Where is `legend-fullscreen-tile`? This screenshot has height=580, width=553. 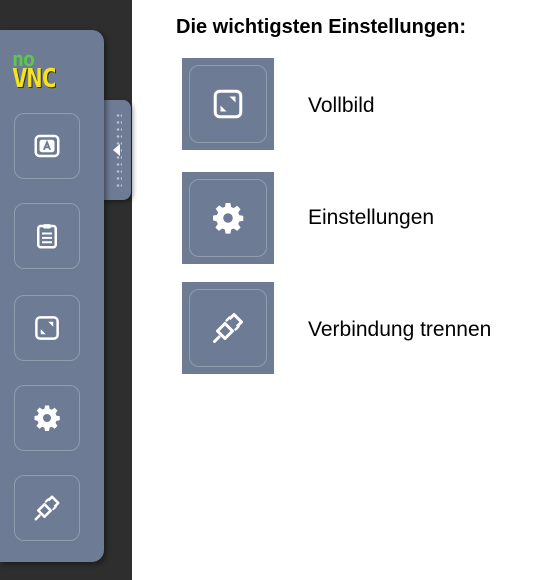
legend-fullscreen-tile is located at coordinates (228, 104).